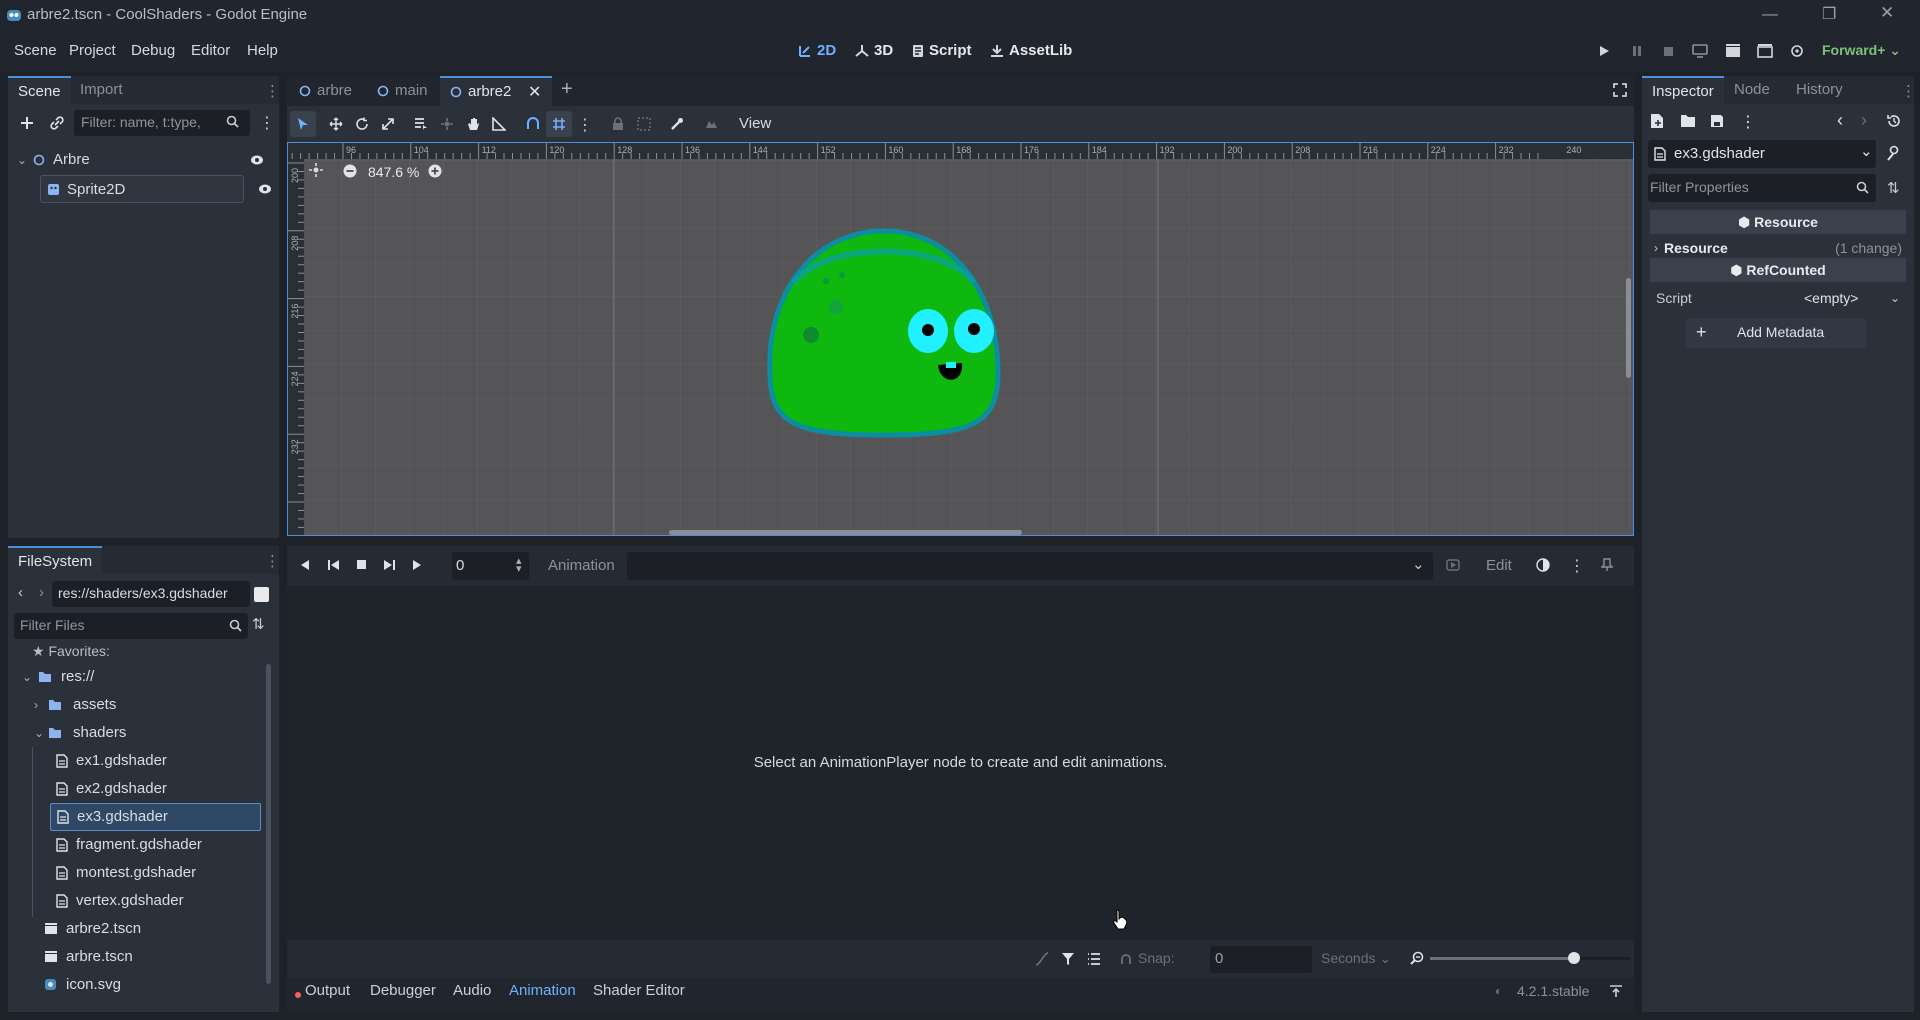 This screenshot has height=1020, width=1920. Describe the element at coordinates (20, 592) in the screenshot. I see `back-arrow-icon: ‹` at that location.